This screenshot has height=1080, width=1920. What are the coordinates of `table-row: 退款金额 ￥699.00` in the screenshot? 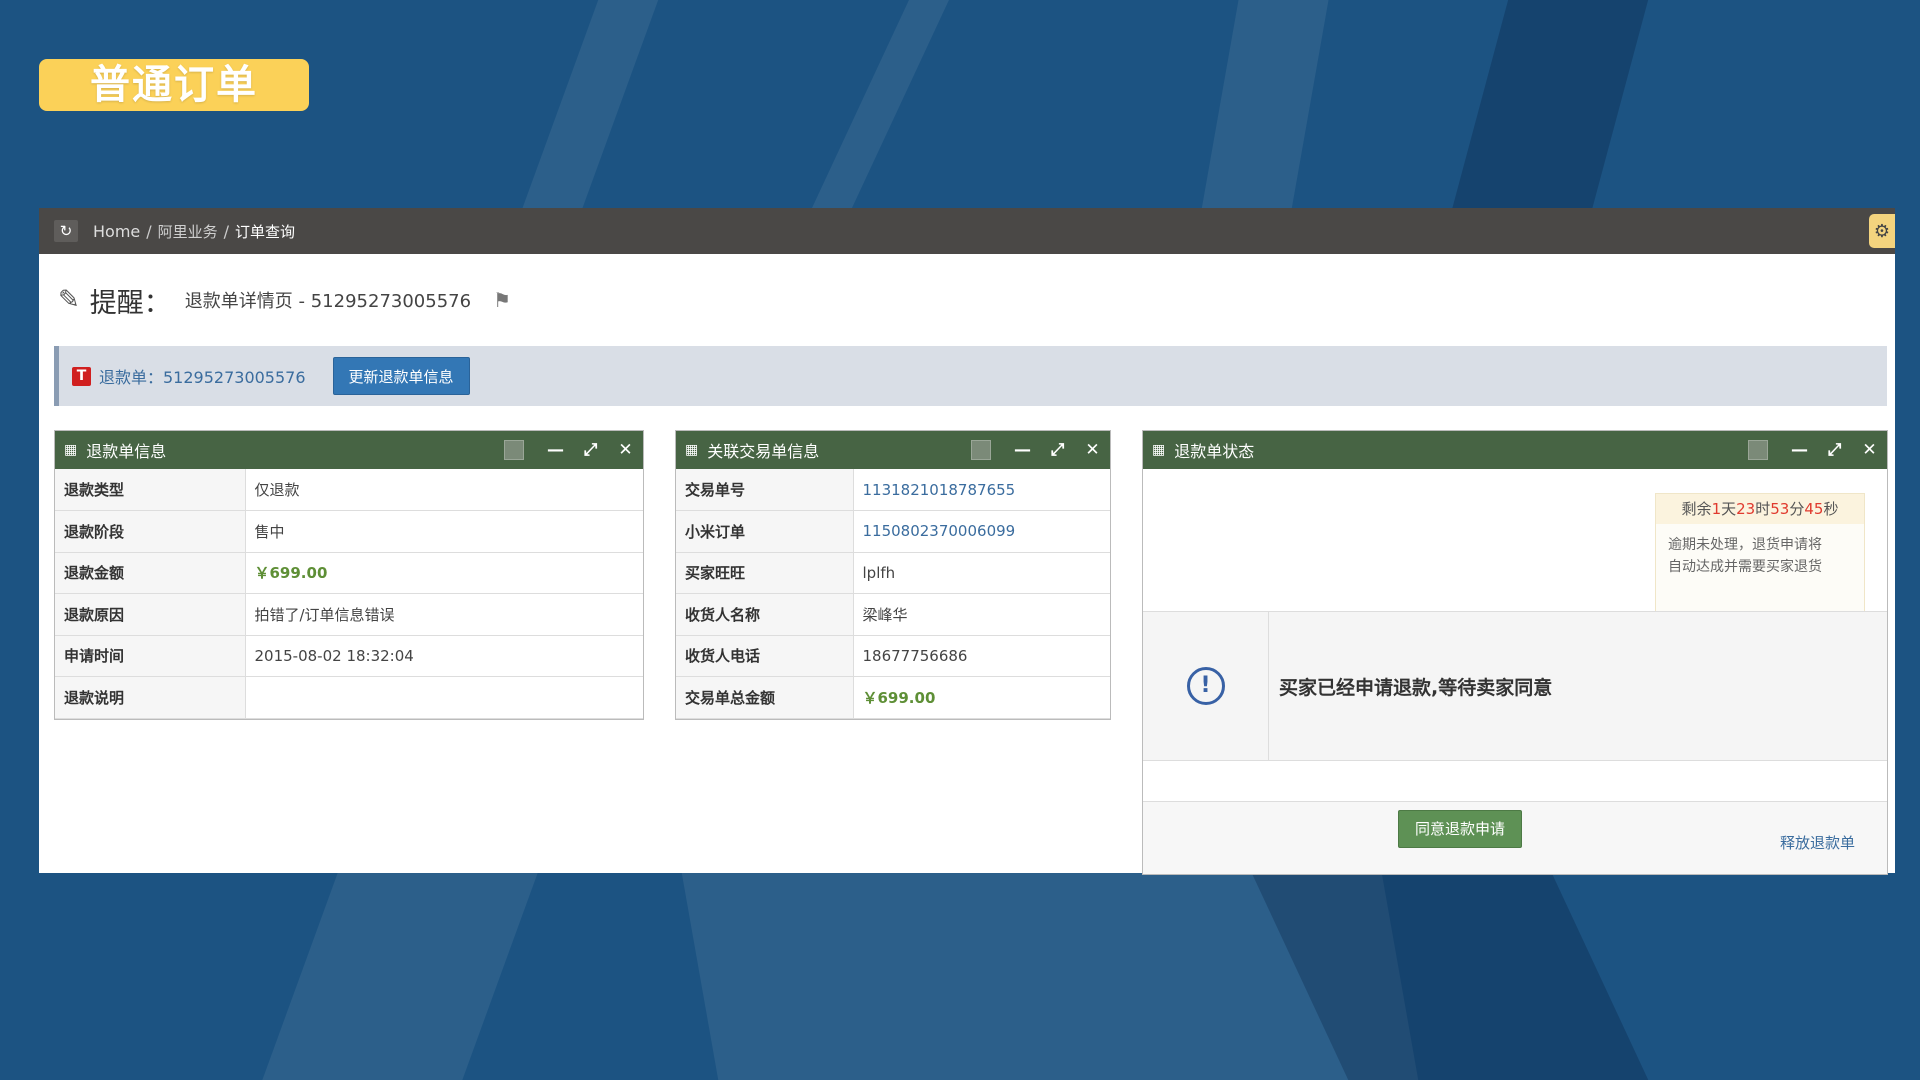 It's located at (349, 573).